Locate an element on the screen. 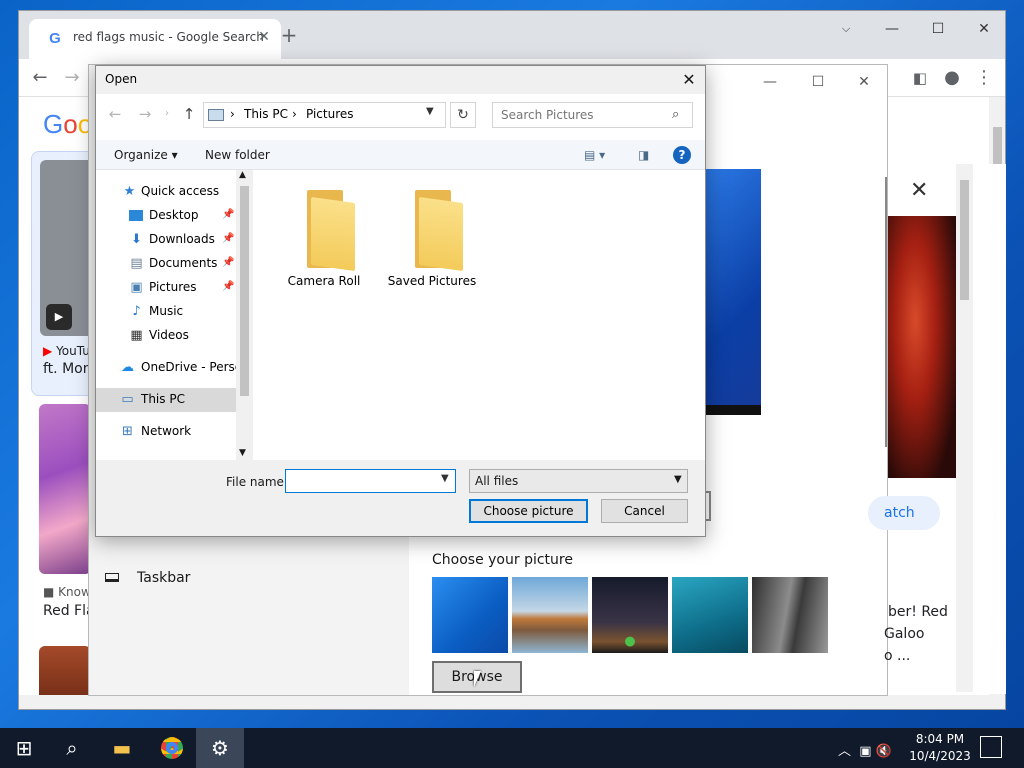 Image resolution: width=1024 pixels, height=768 pixels. this-pc-icon is located at coordinates (216, 115).